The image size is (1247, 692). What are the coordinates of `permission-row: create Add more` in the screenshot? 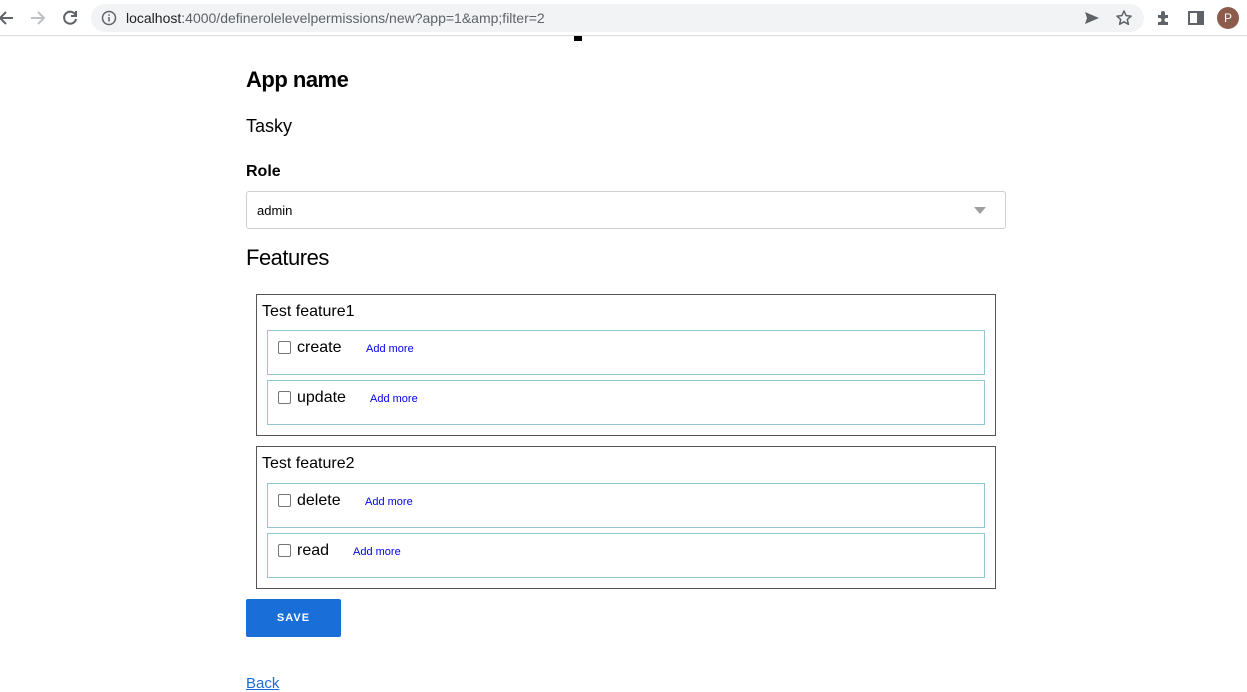 It's located at (626, 352).